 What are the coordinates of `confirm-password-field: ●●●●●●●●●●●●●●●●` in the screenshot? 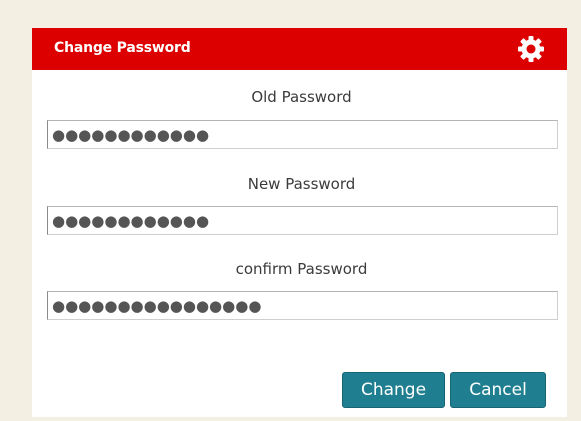 It's located at (302, 305).